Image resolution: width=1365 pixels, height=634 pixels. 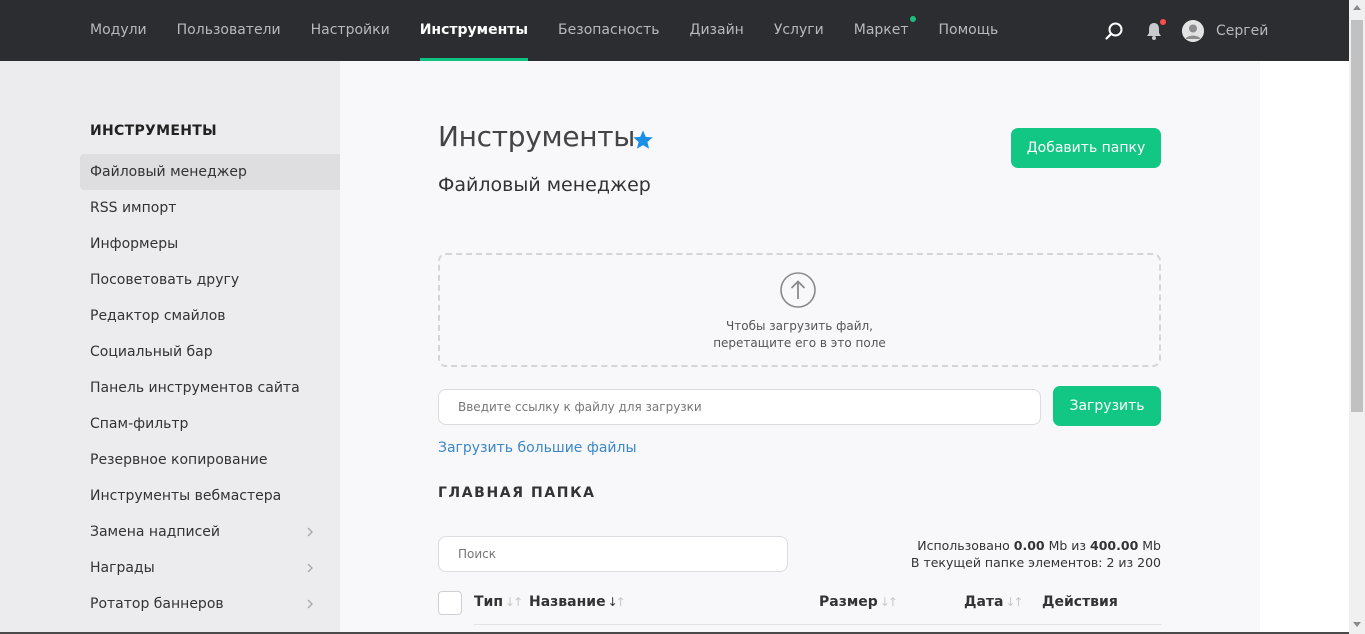 What do you see at coordinates (799, 30) in the screenshot?
I see `nav-item-services: Услуги` at bounding box center [799, 30].